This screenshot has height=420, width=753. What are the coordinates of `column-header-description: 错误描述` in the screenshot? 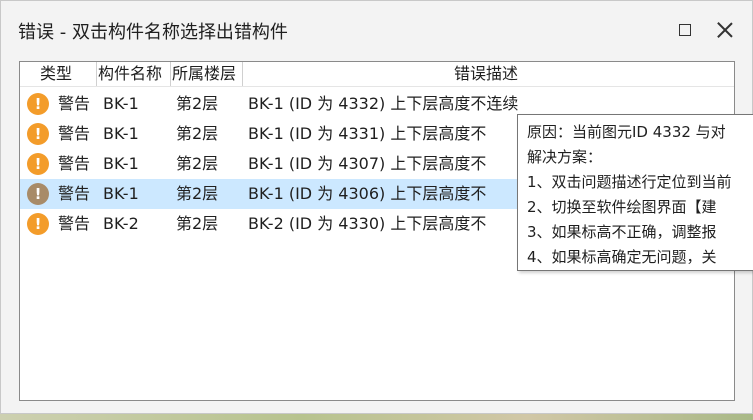 It's located at (486, 74).